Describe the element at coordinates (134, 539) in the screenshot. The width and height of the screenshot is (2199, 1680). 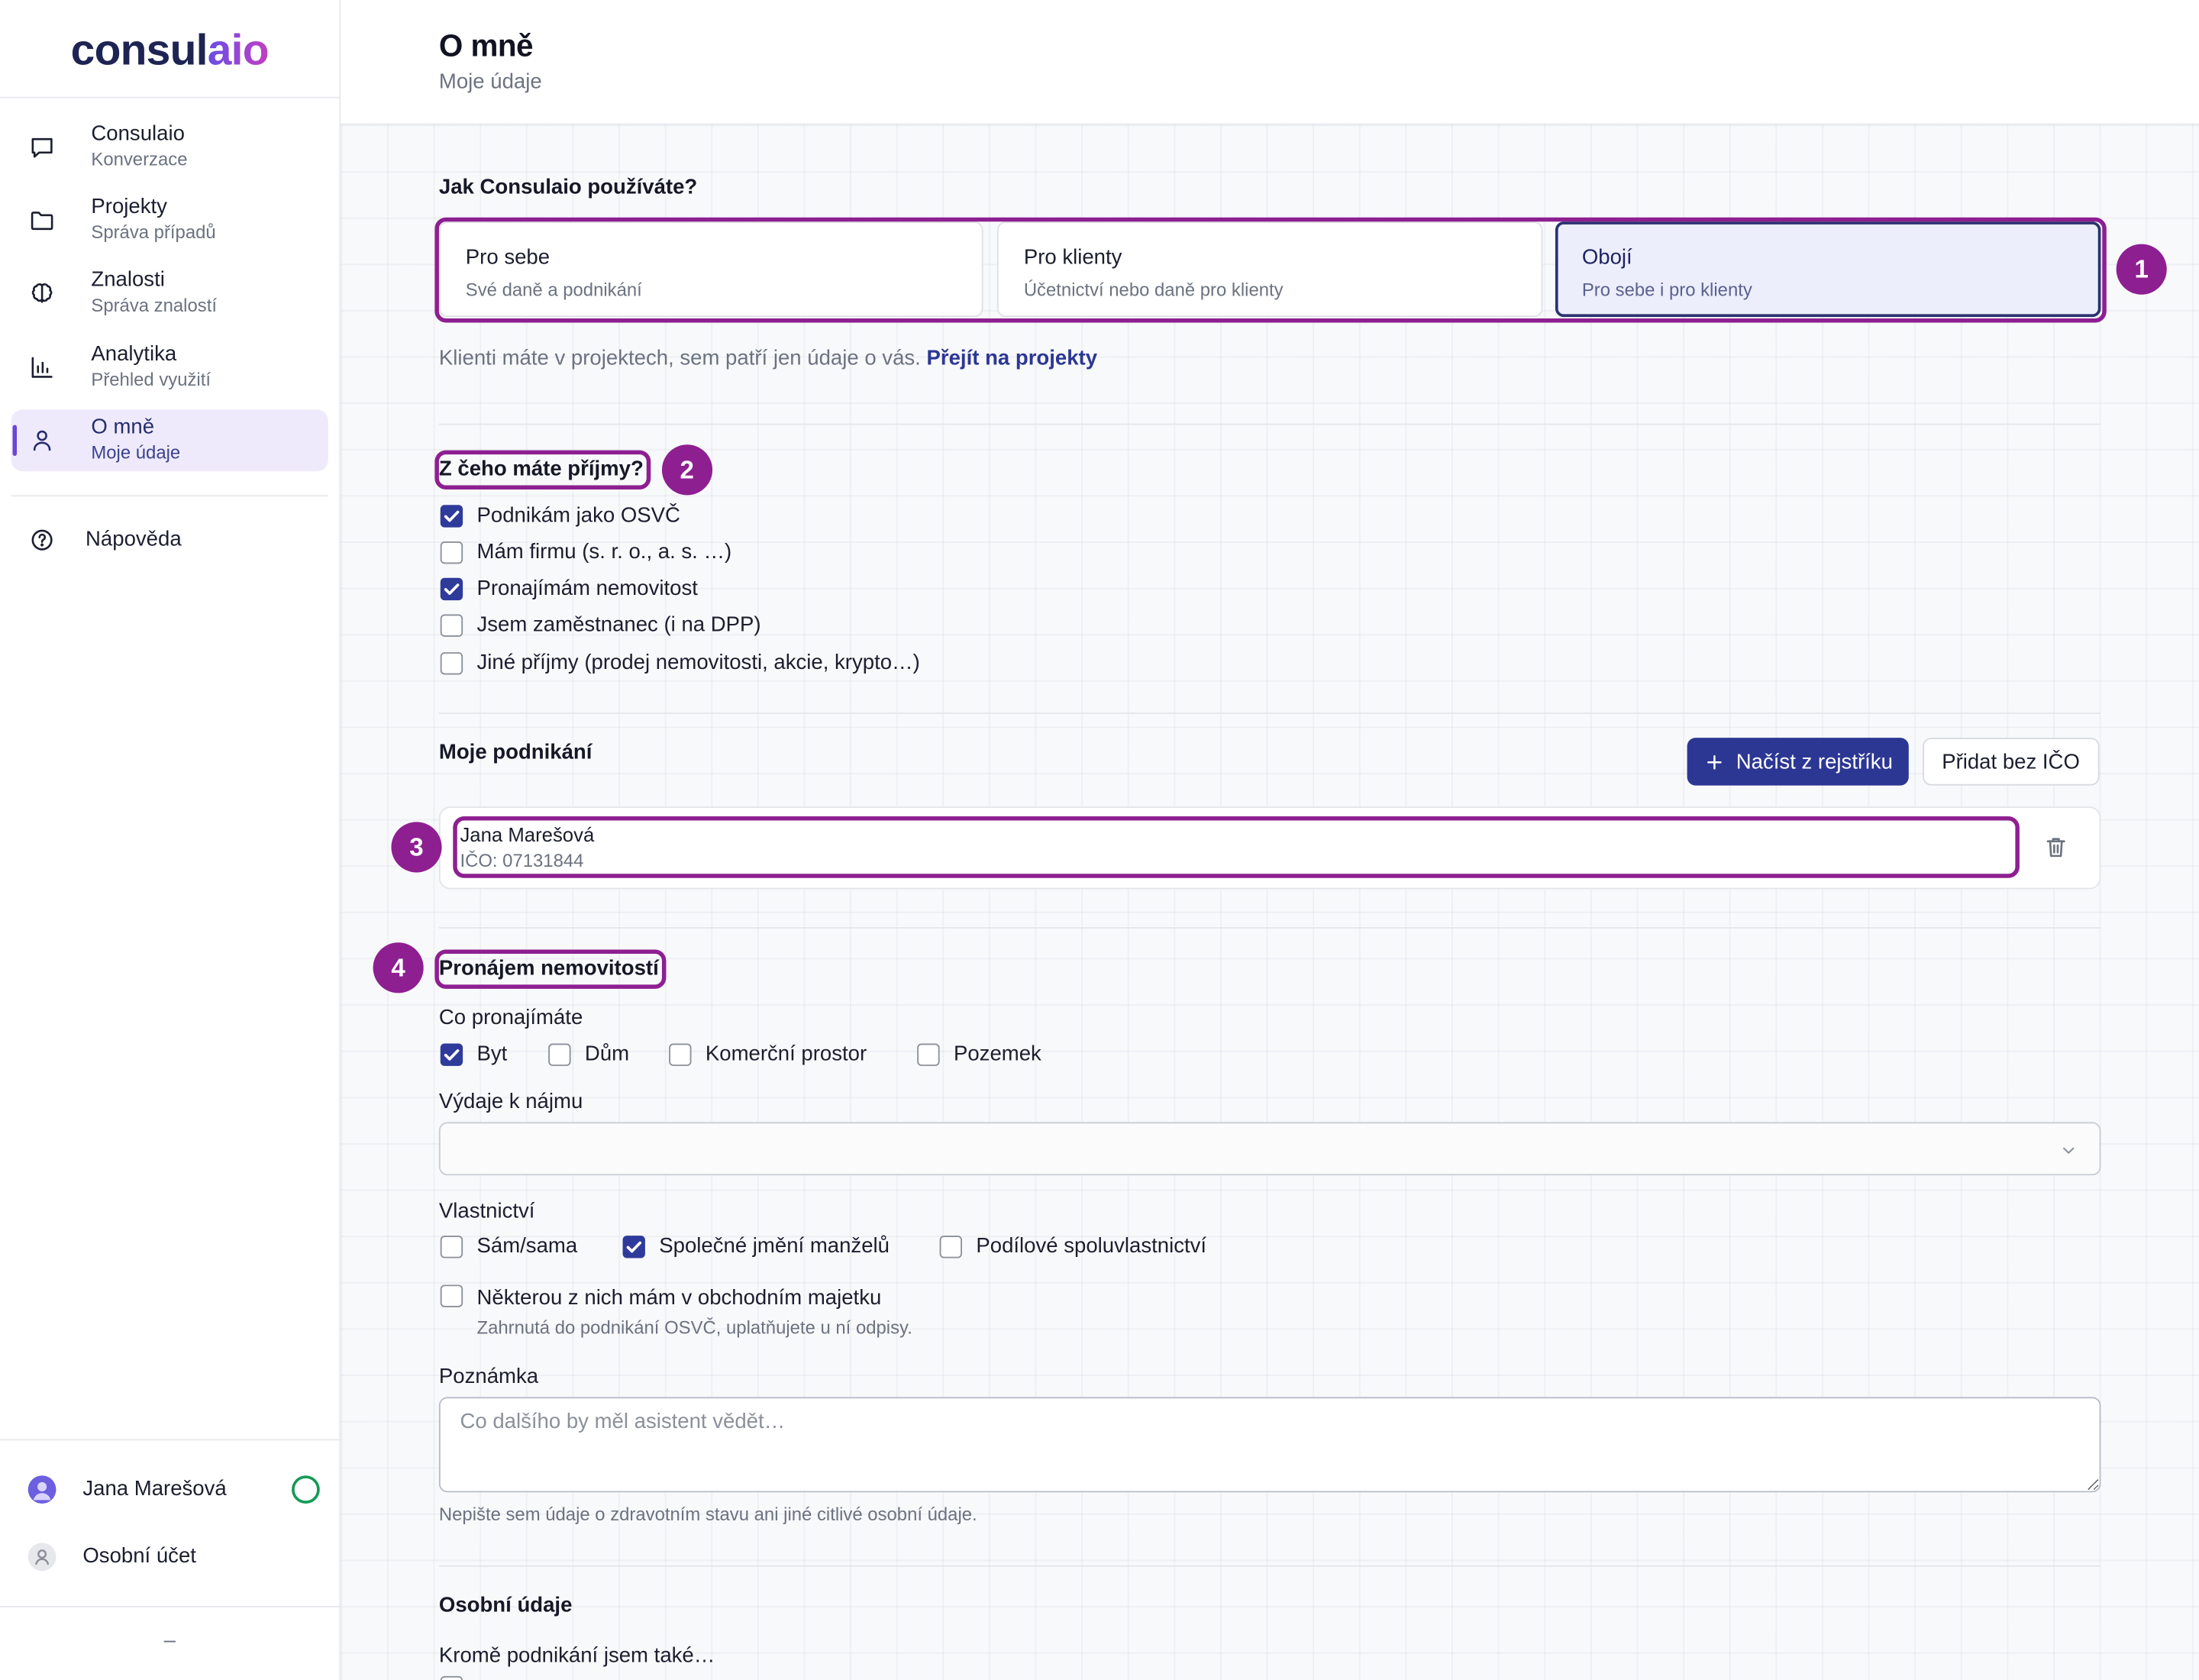
I see `help-label: Nápověda` at that location.